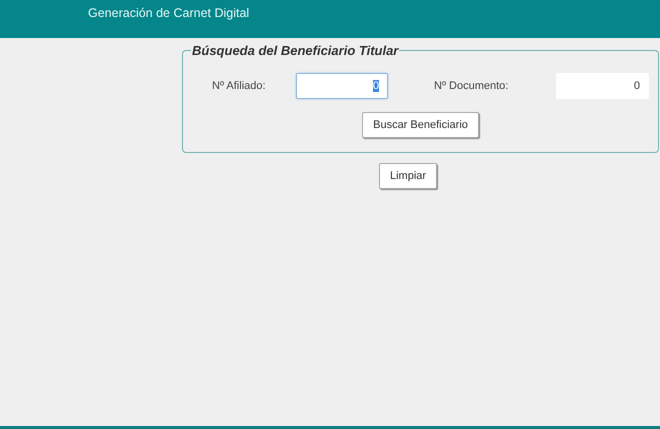 The image size is (660, 429). I want to click on panel-legend: Búsqueda del Beneficiario Titular, so click(295, 50).